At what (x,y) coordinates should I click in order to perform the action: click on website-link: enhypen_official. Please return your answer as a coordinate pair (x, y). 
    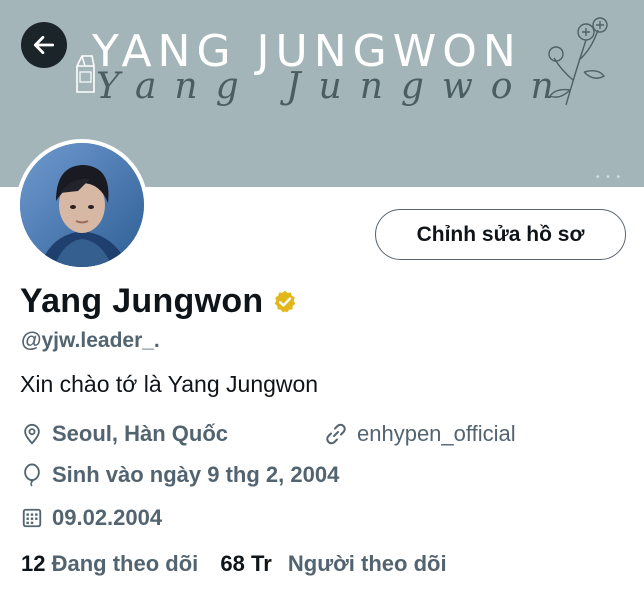
    Looking at the image, I should click on (436, 434).